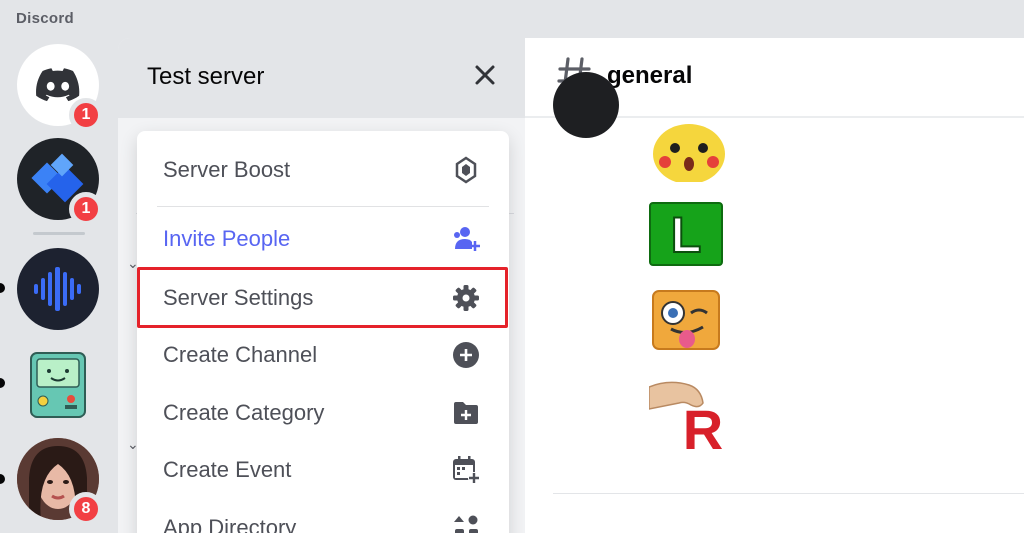 This screenshot has width=1024, height=533. What do you see at coordinates (45, 18) in the screenshot?
I see `app-title: Discord` at bounding box center [45, 18].